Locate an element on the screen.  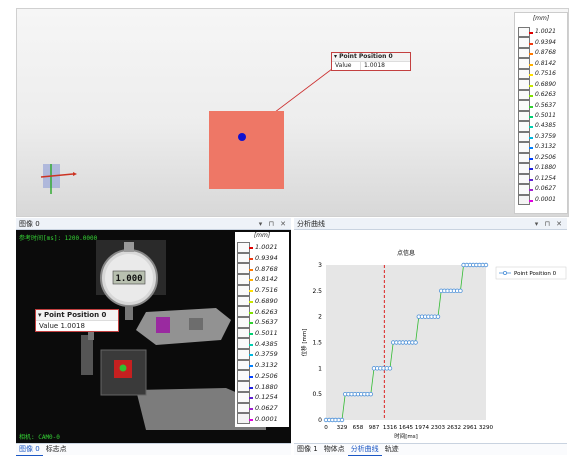
curve-panel-tab-1: 物体点 is located at coordinates (334, 449).